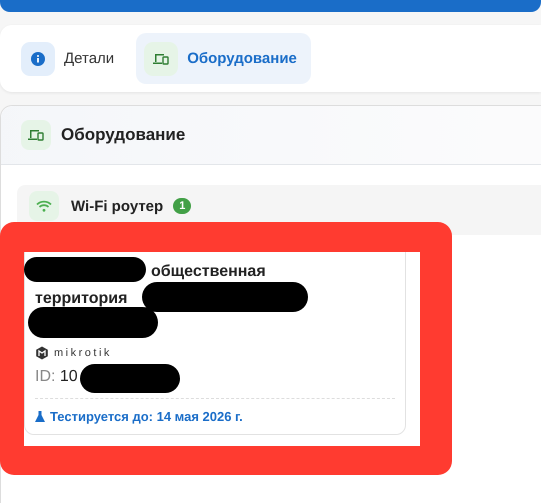 This screenshot has width=541, height=503. I want to click on device-title: территория, so click(81, 299).